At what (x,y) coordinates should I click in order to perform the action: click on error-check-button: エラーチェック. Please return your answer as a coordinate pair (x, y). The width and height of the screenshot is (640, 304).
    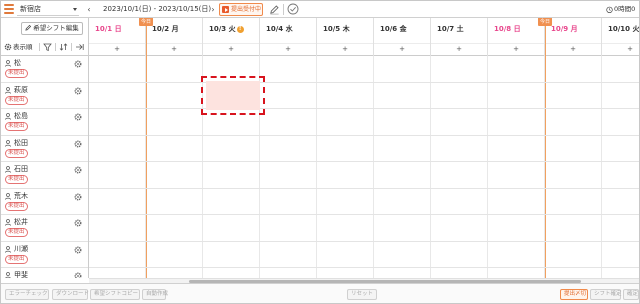
    Looking at the image, I should click on (27, 294).